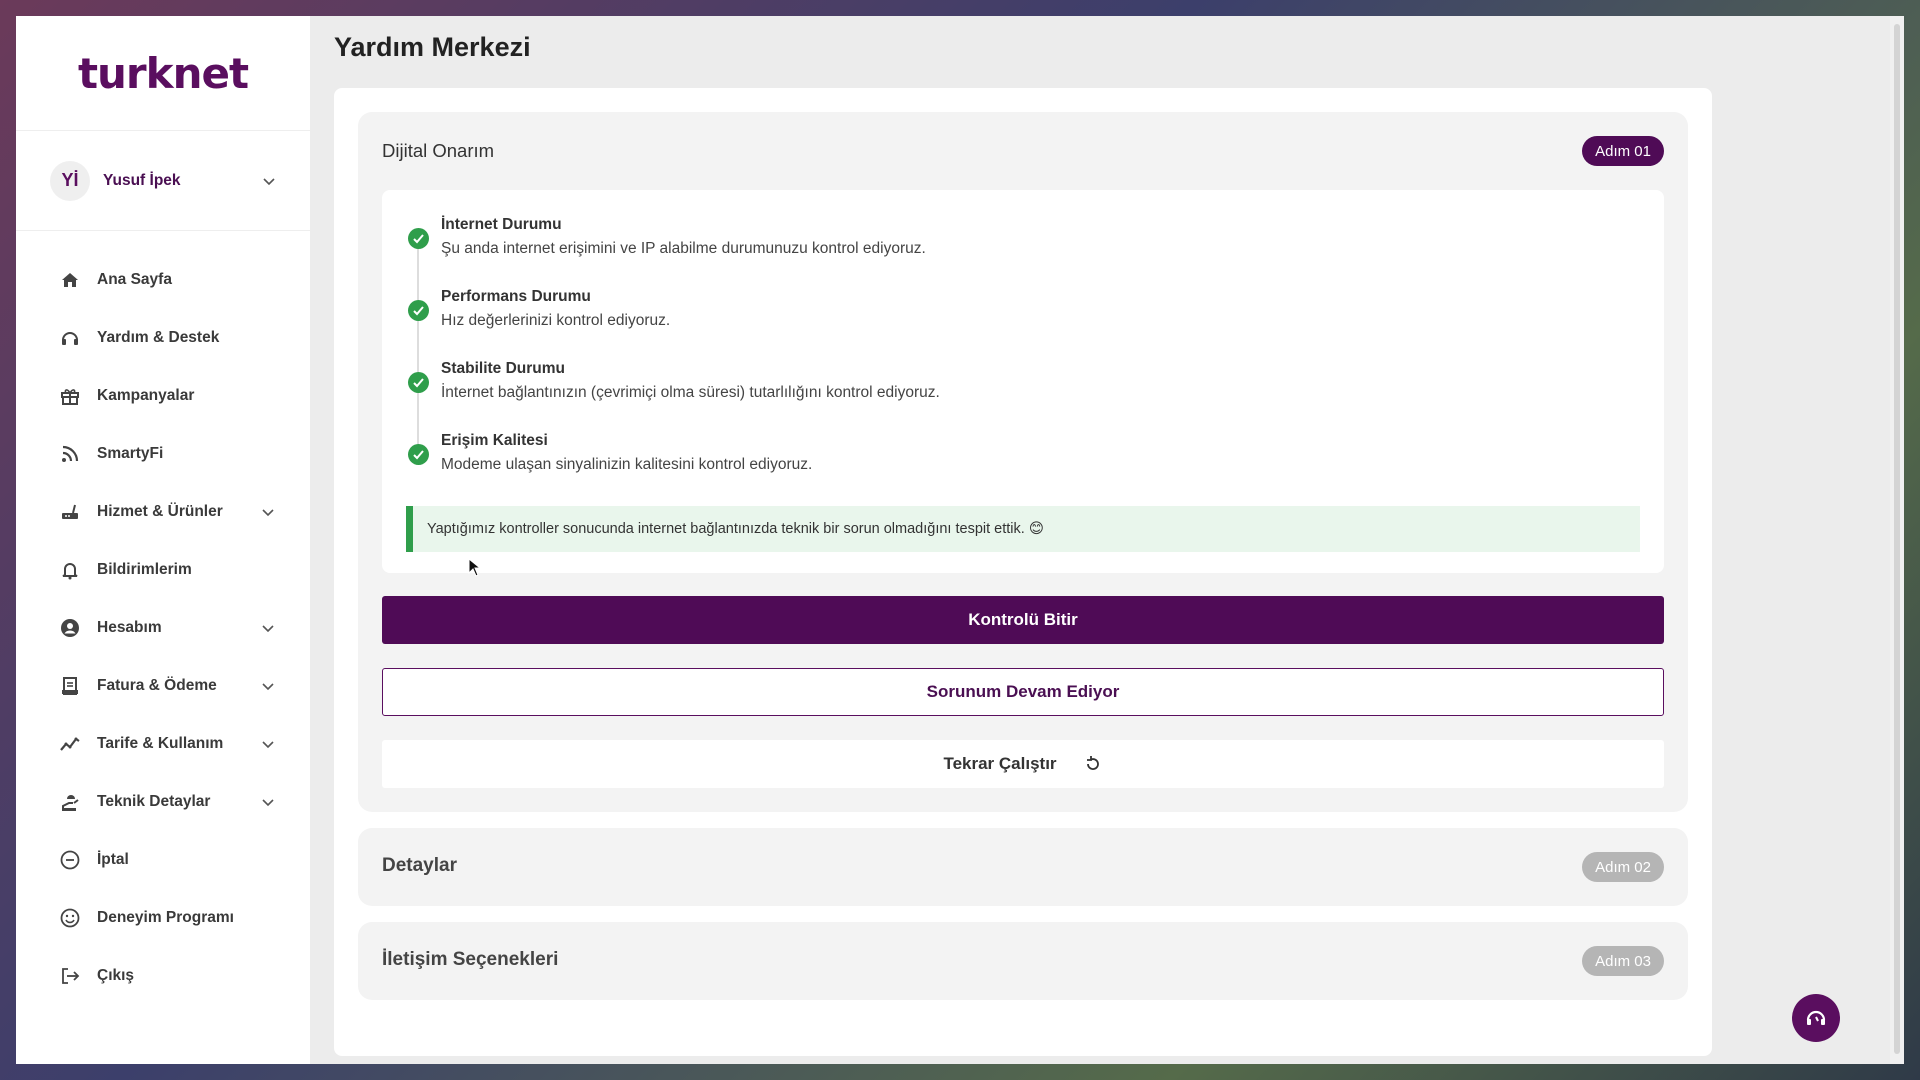 The height and width of the screenshot is (1080, 1920). Describe the element at coordinates (129, 627) in the screenshot. I see `sidebar-item-label: Hesabım` at that location.